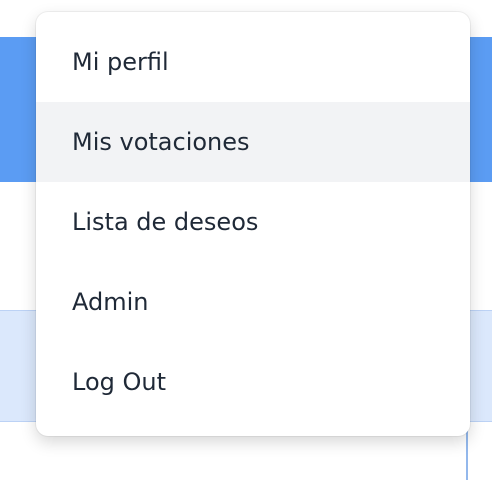 Image resolution: width=492 pixels, height=480 pixels. I want to click on menu-item-label: Mis votaciones, so click(161, 142).